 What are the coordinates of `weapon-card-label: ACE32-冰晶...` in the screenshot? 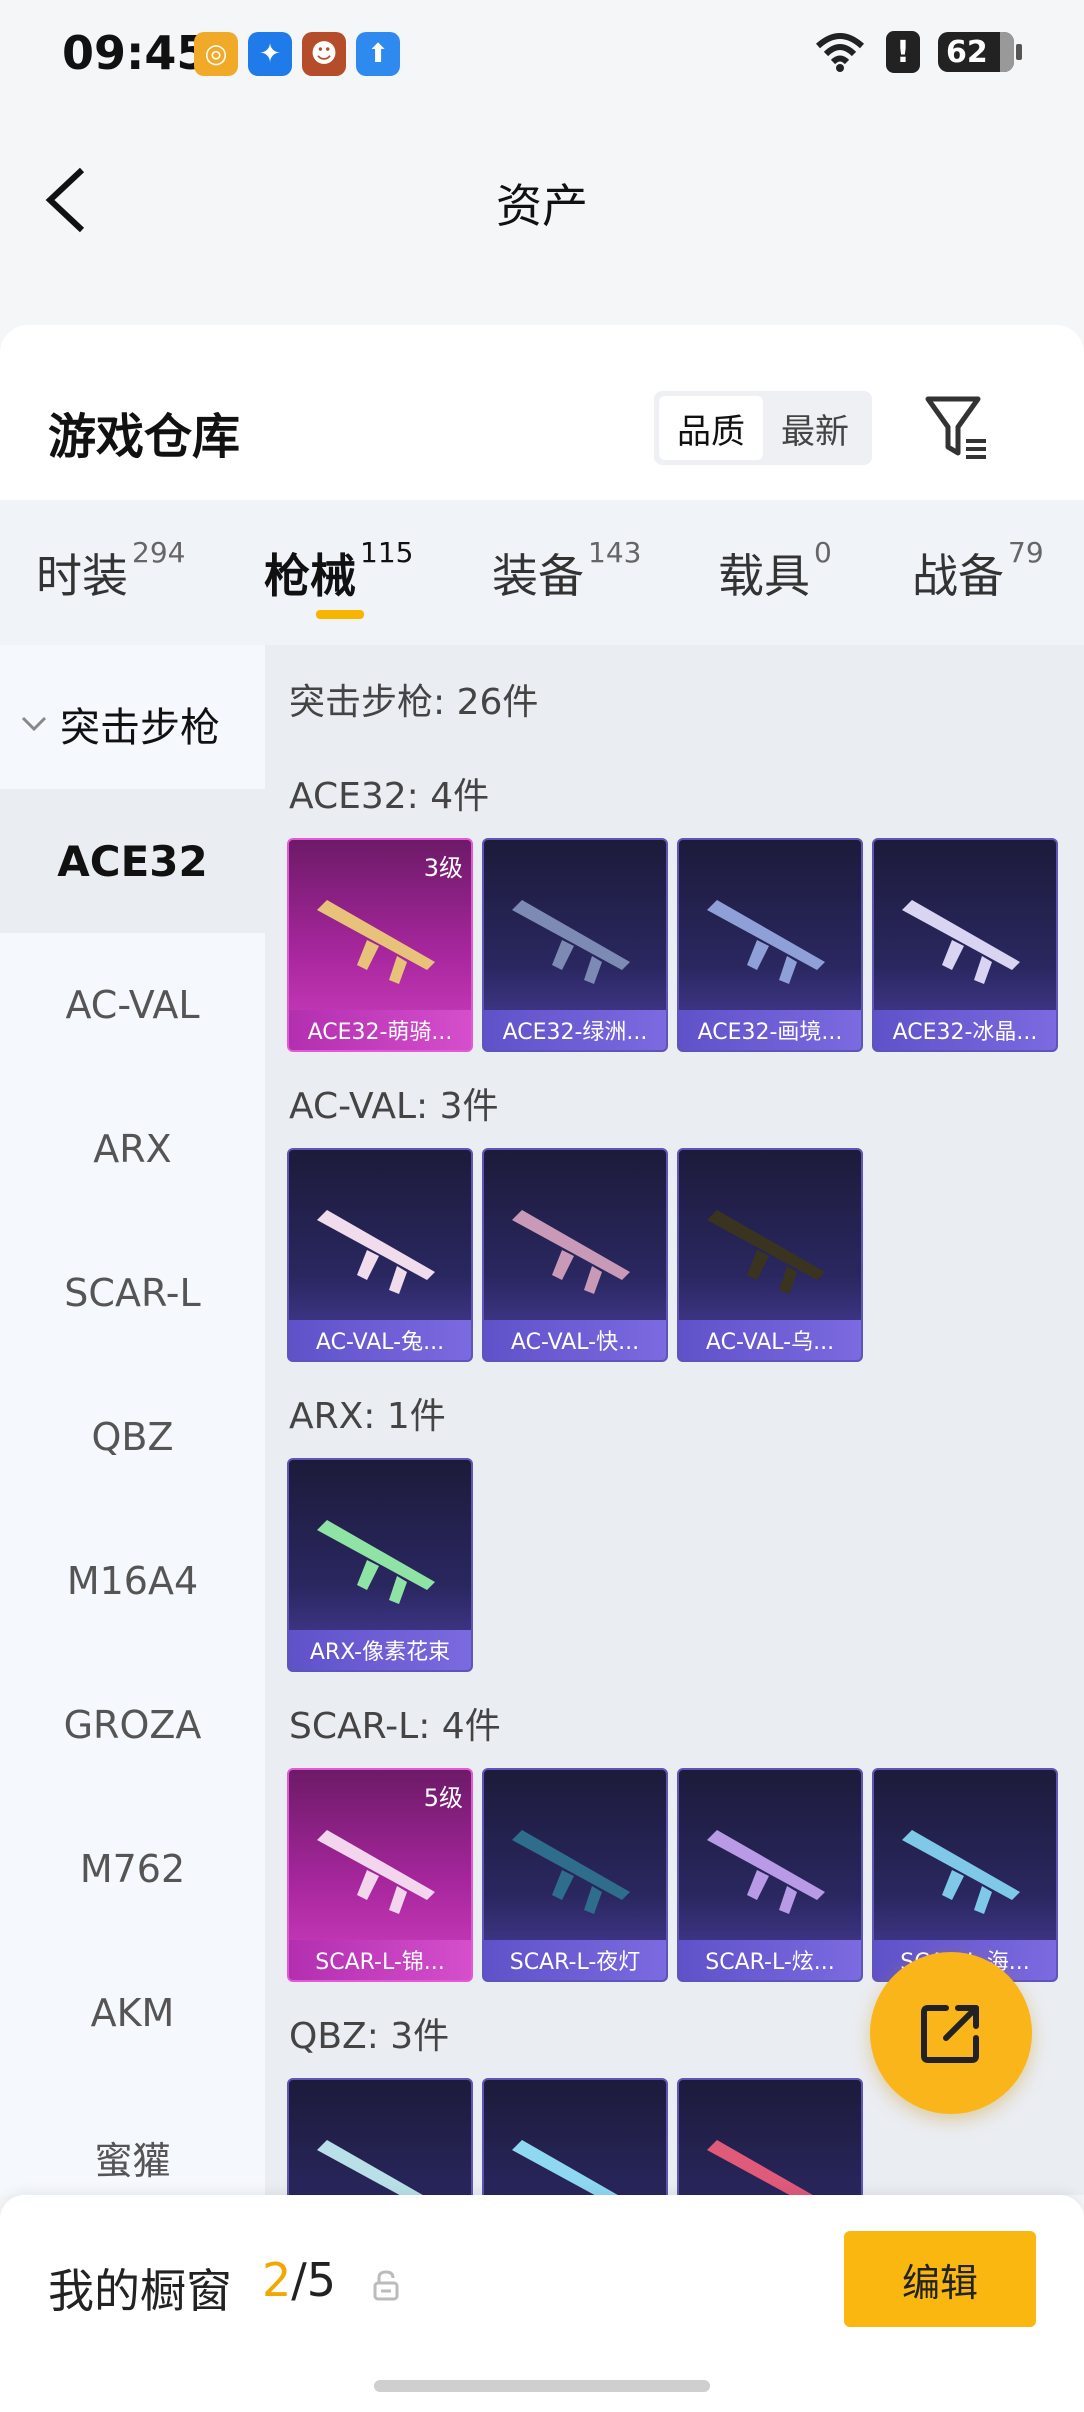 It's located at (965, 1030).